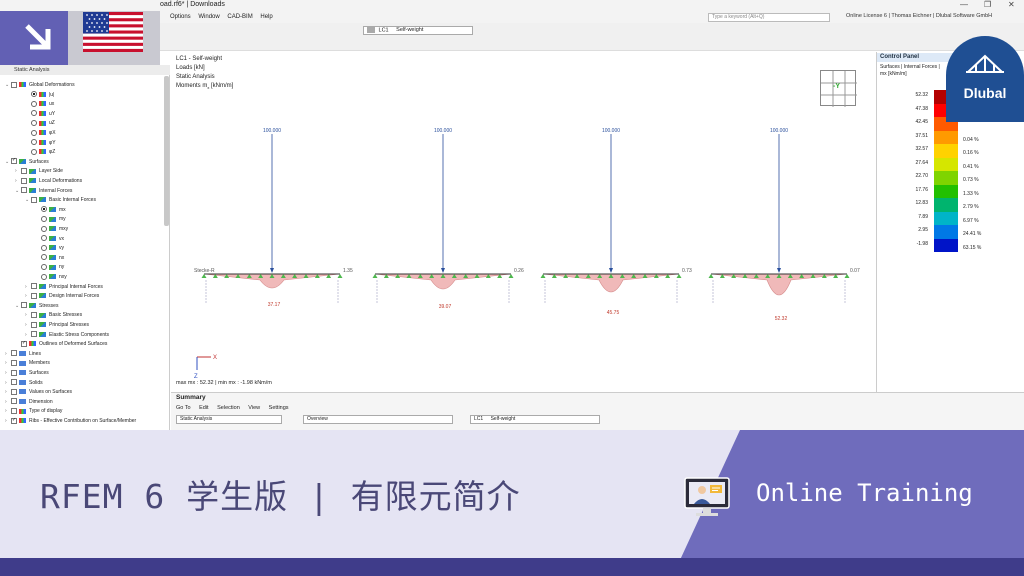 The image size is (1024, 576). What do you see at coordinates (38, 393) in the screenshot?
I see `navigator-item: › Values on Surfaces` at bounding box center [38, 393].